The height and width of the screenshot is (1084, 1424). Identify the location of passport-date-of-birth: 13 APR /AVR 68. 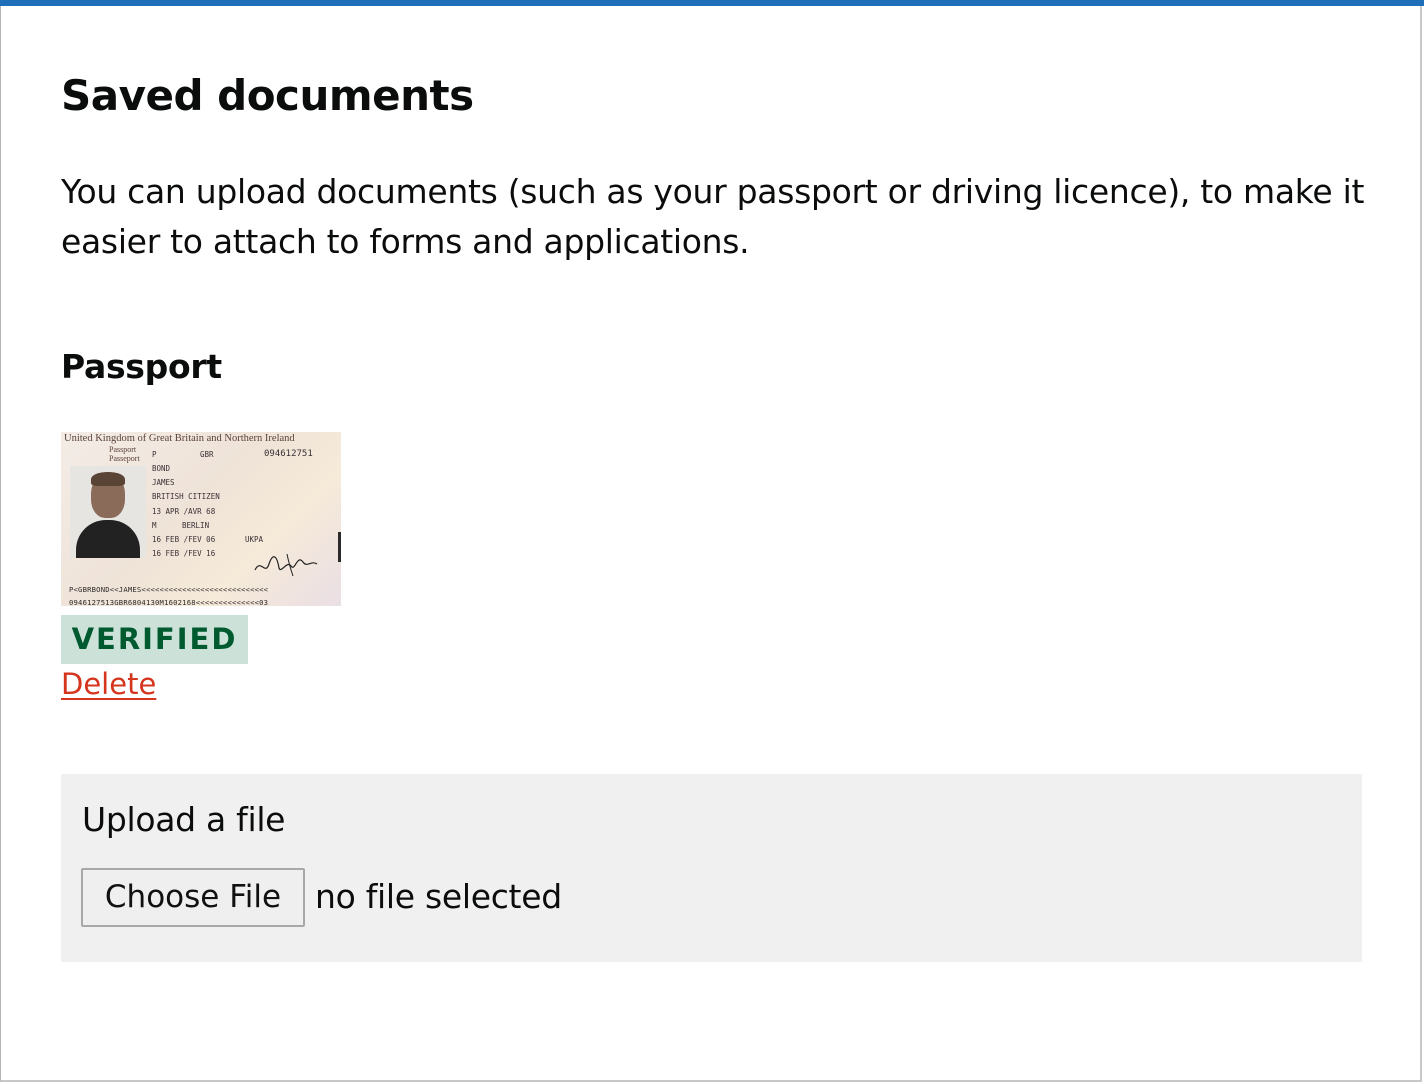
(184, 511).